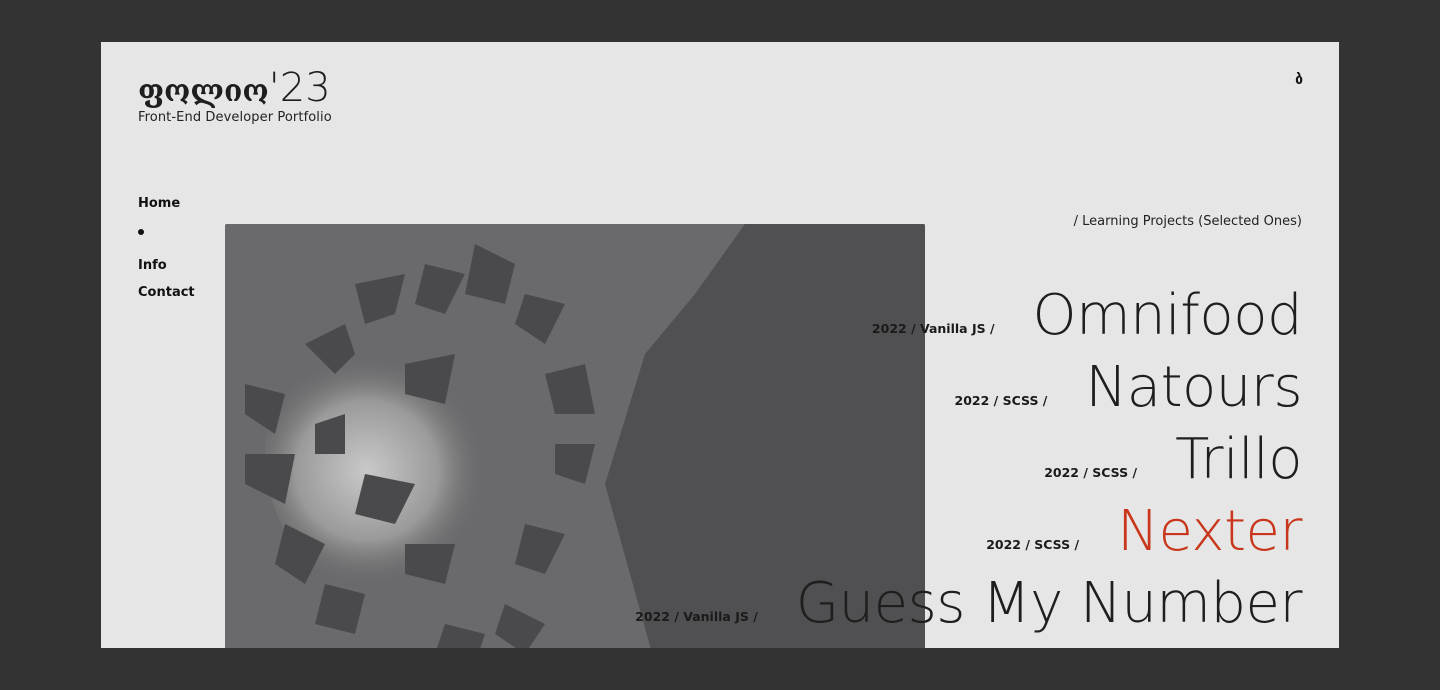  I want to click on project-item-nexter: 2022 / SCSS / Nexter, so click(968, 526).